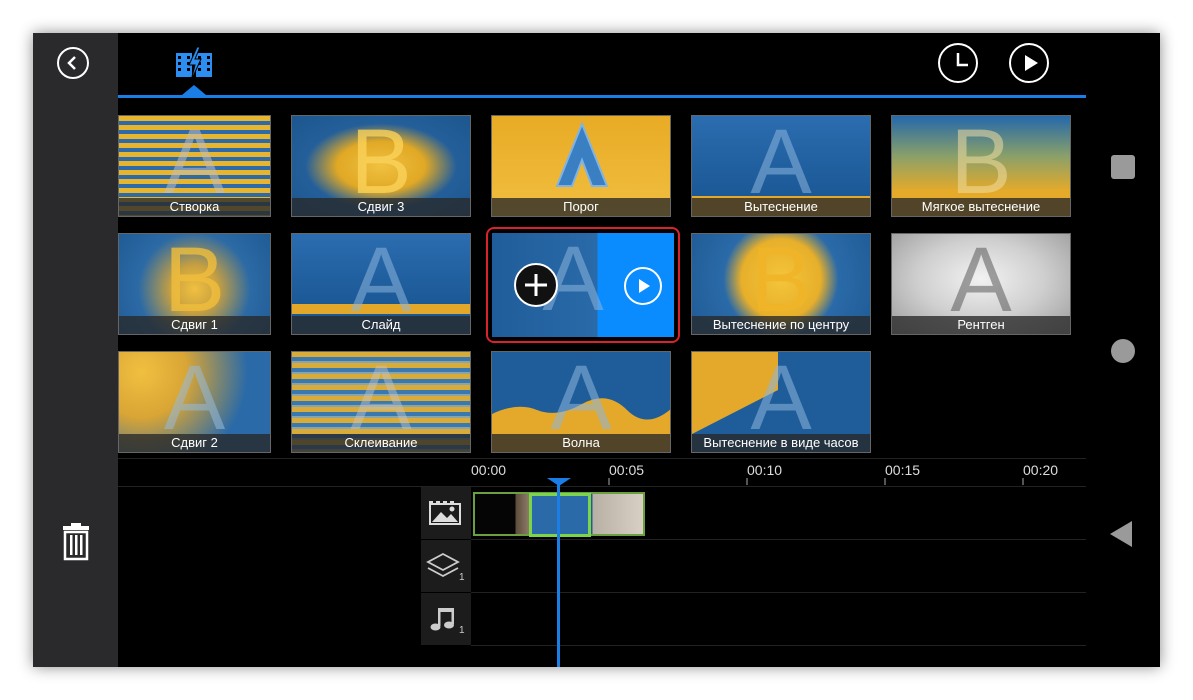 This screenshot has width=1193, height=700. What do you see at coordinates (75, 350) in the screenshot?
I see `left-toolbar` at bounding box center [75, 350].